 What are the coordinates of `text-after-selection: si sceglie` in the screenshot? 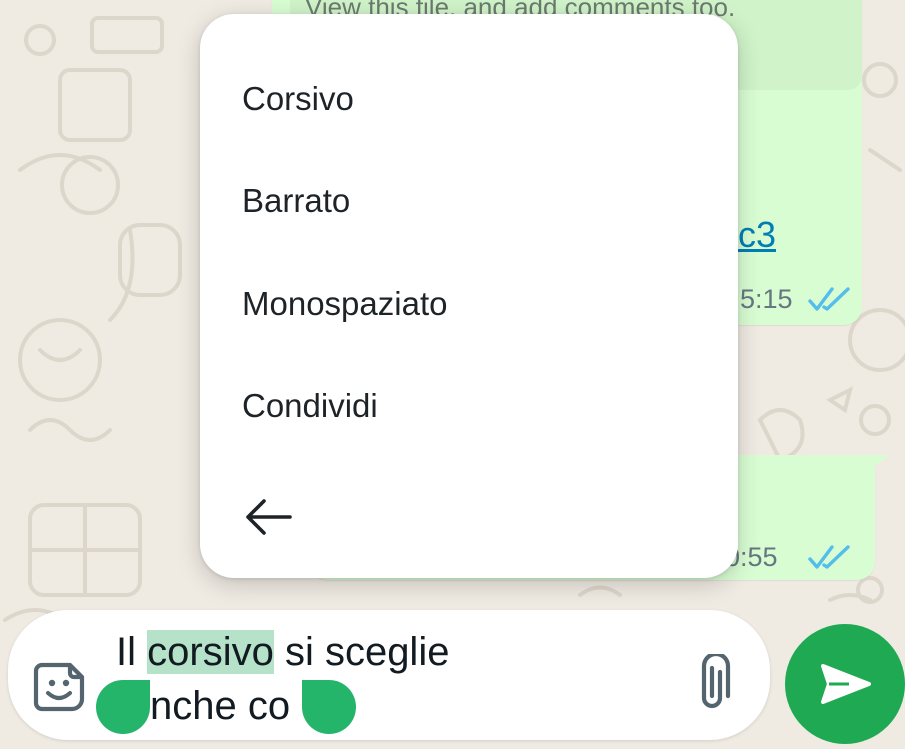 It's located at (361, 652).